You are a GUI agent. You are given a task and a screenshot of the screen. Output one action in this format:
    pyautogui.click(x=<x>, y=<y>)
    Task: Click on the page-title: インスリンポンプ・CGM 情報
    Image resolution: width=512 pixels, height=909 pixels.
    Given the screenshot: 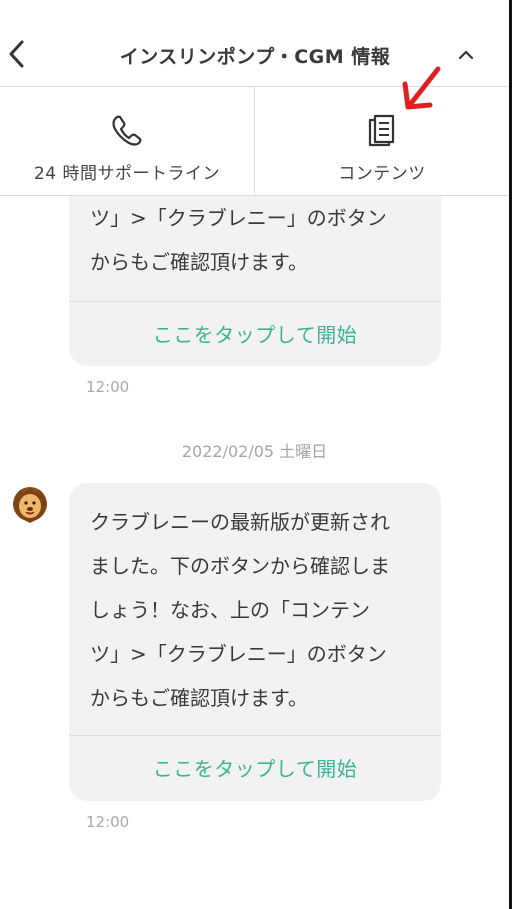 What is the action you would take?
    pyautogui.click(x=255, y=57)
    